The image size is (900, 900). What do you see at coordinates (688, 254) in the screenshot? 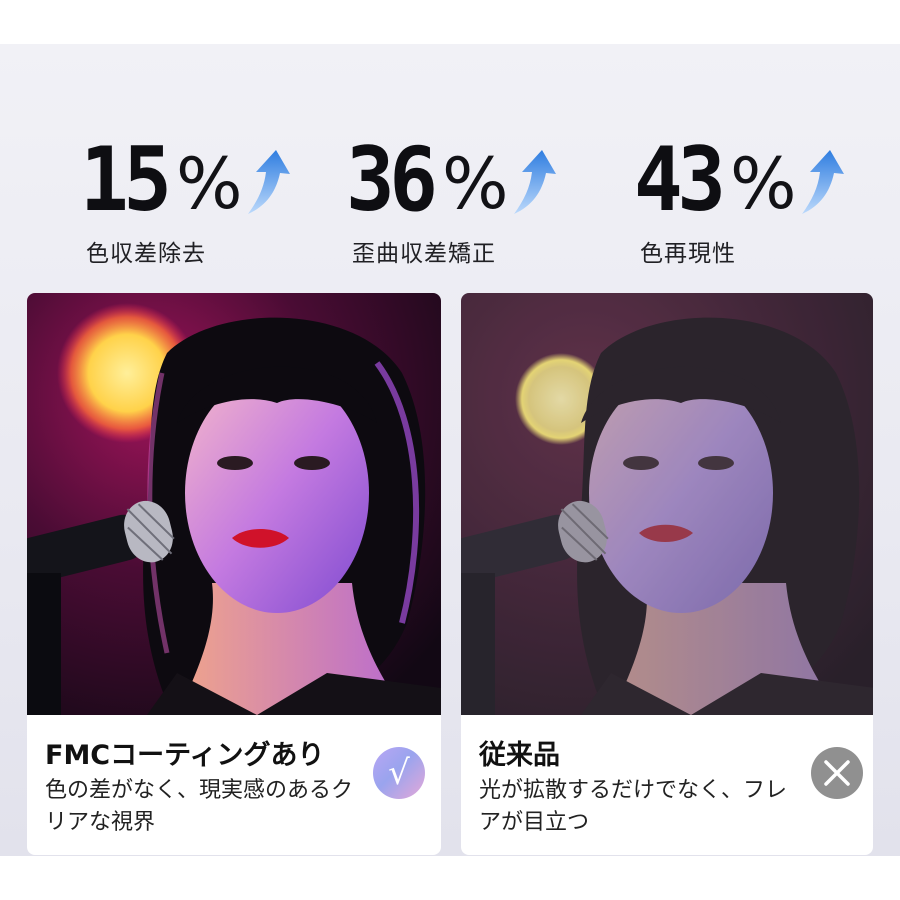
I see `stat-label: 色再現性` at bounding box center [688, 254].